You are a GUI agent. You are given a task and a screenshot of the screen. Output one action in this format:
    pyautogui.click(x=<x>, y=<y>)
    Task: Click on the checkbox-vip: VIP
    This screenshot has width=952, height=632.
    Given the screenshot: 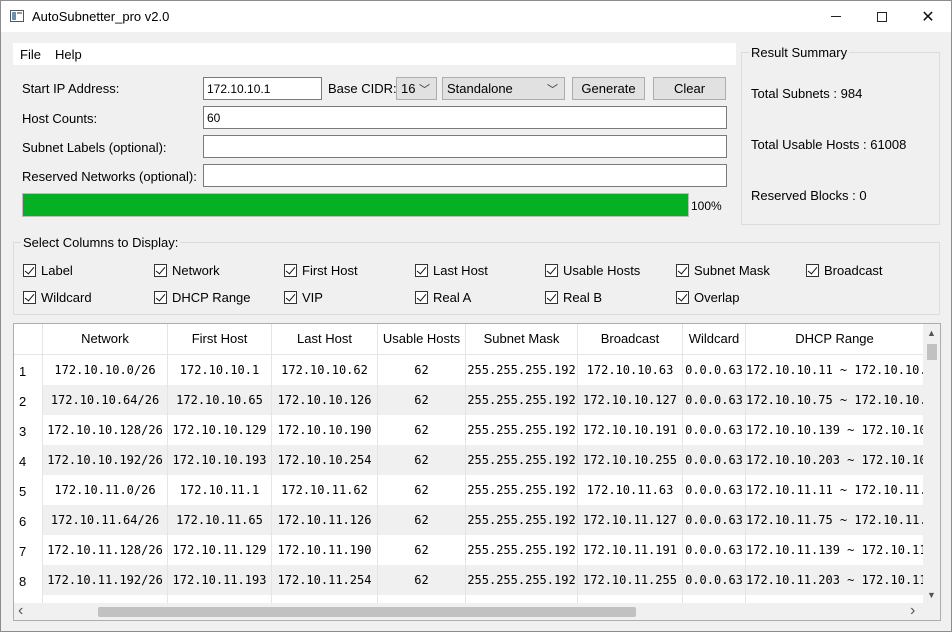 What is the action you would take?
    pyautogui.click(x=303, y=297)
    